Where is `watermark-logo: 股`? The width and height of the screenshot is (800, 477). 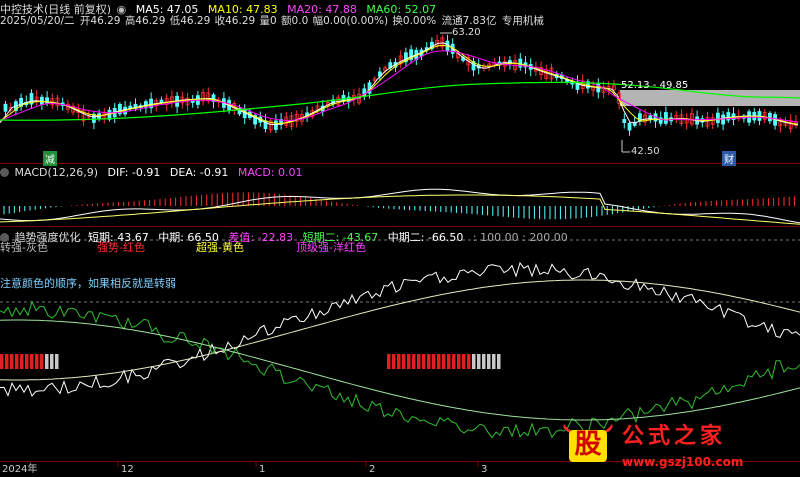 watermark-logo: 股 is located at coordinates (588, 444).